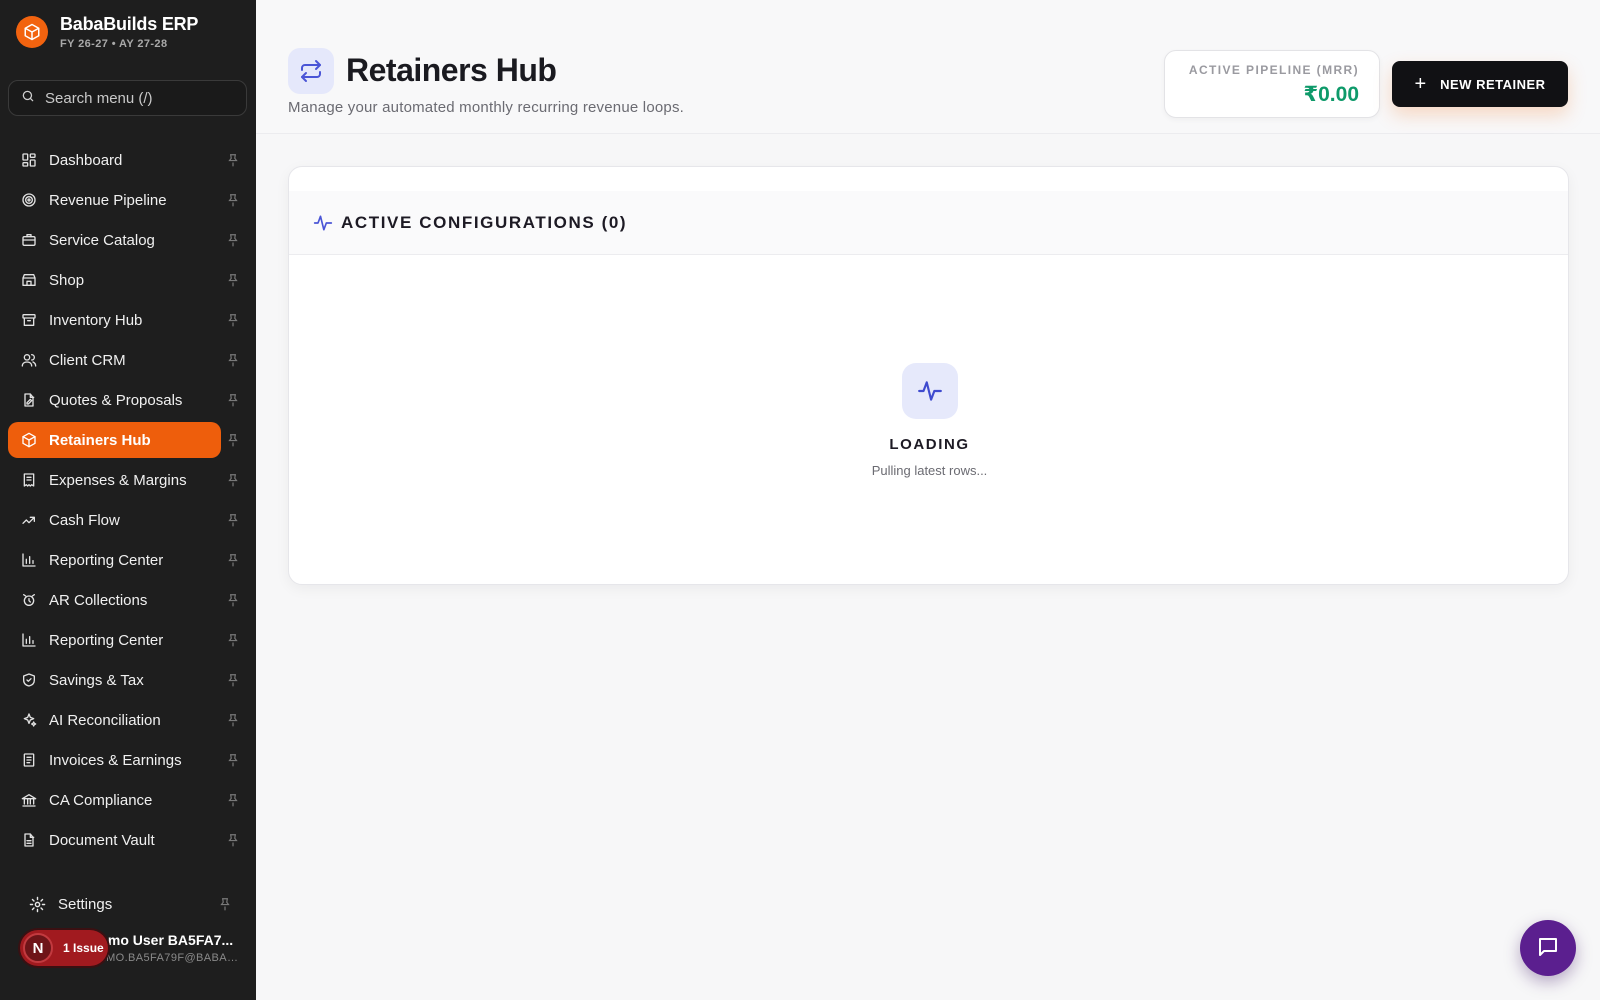 This screenshot has width=1600, height=1000. I want to click on users-icon, so click(29, 360).